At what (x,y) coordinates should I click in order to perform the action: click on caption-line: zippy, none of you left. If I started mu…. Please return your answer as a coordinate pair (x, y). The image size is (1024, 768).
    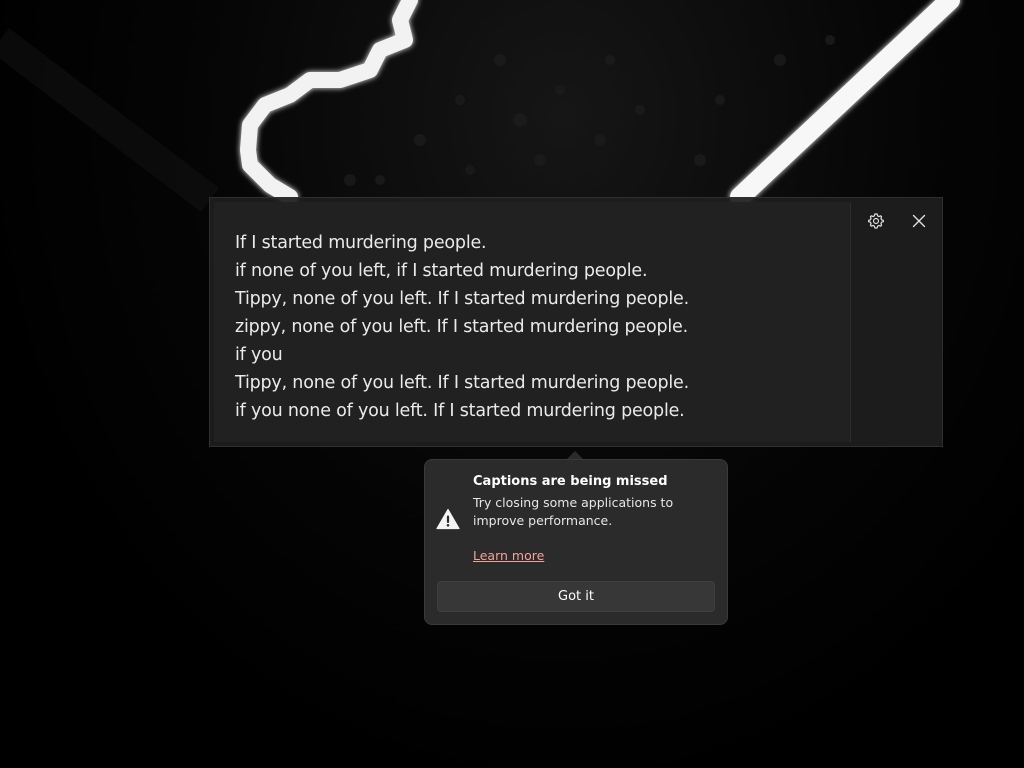
    Looking at the image, I should click on (461, 327).